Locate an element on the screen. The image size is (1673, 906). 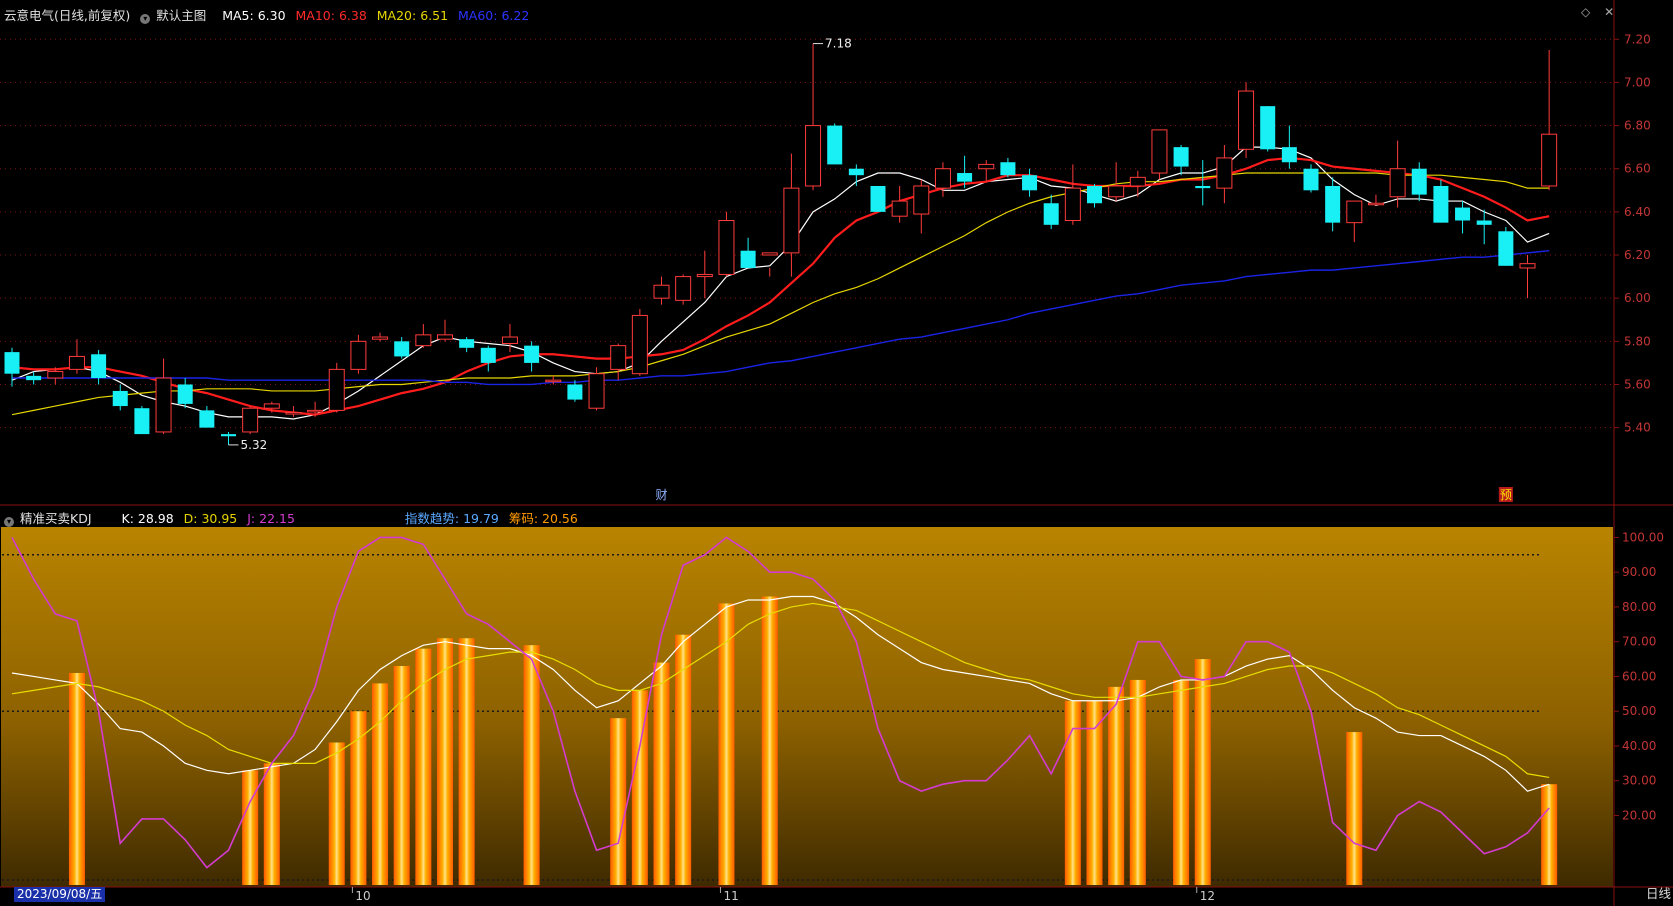
chips-value: 筹码: 20.56 is located at coordinates (543, 518).